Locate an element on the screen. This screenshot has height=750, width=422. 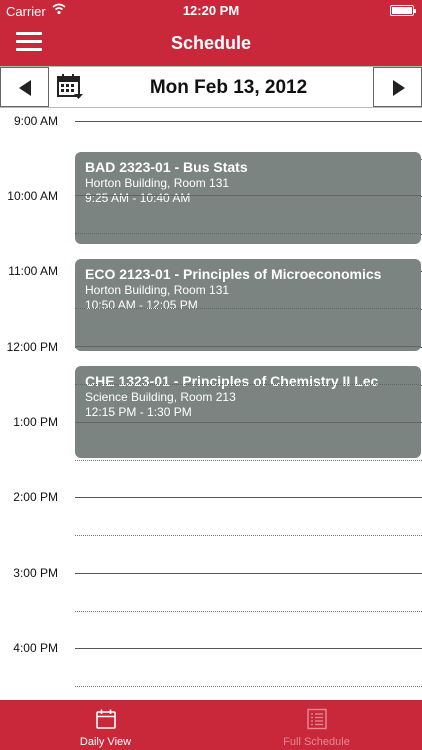
calendar-icon is located at coordinates (106, 719).